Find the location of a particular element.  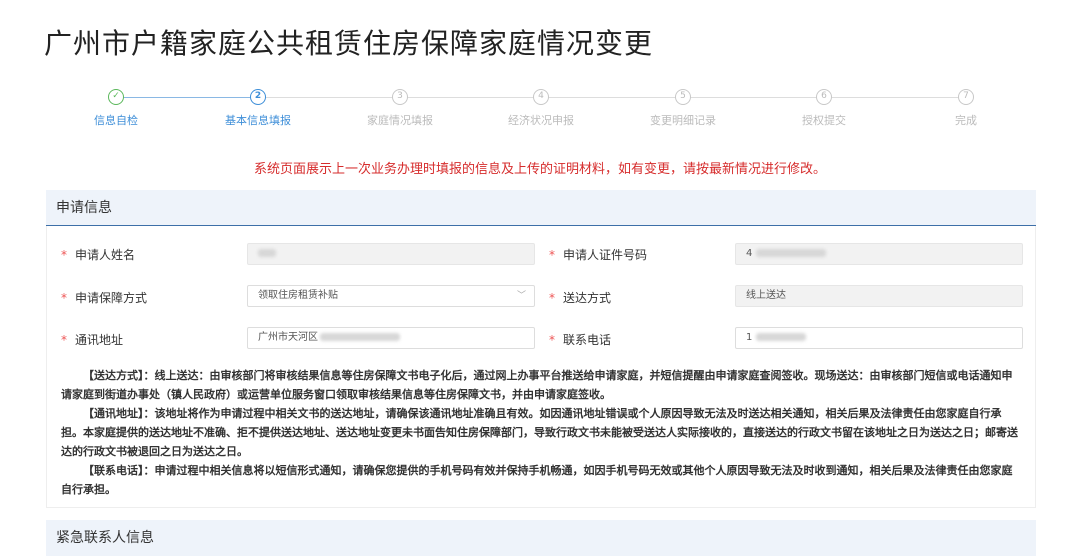

address-label: * 通讯地址 is located at coordinates (92, 339).